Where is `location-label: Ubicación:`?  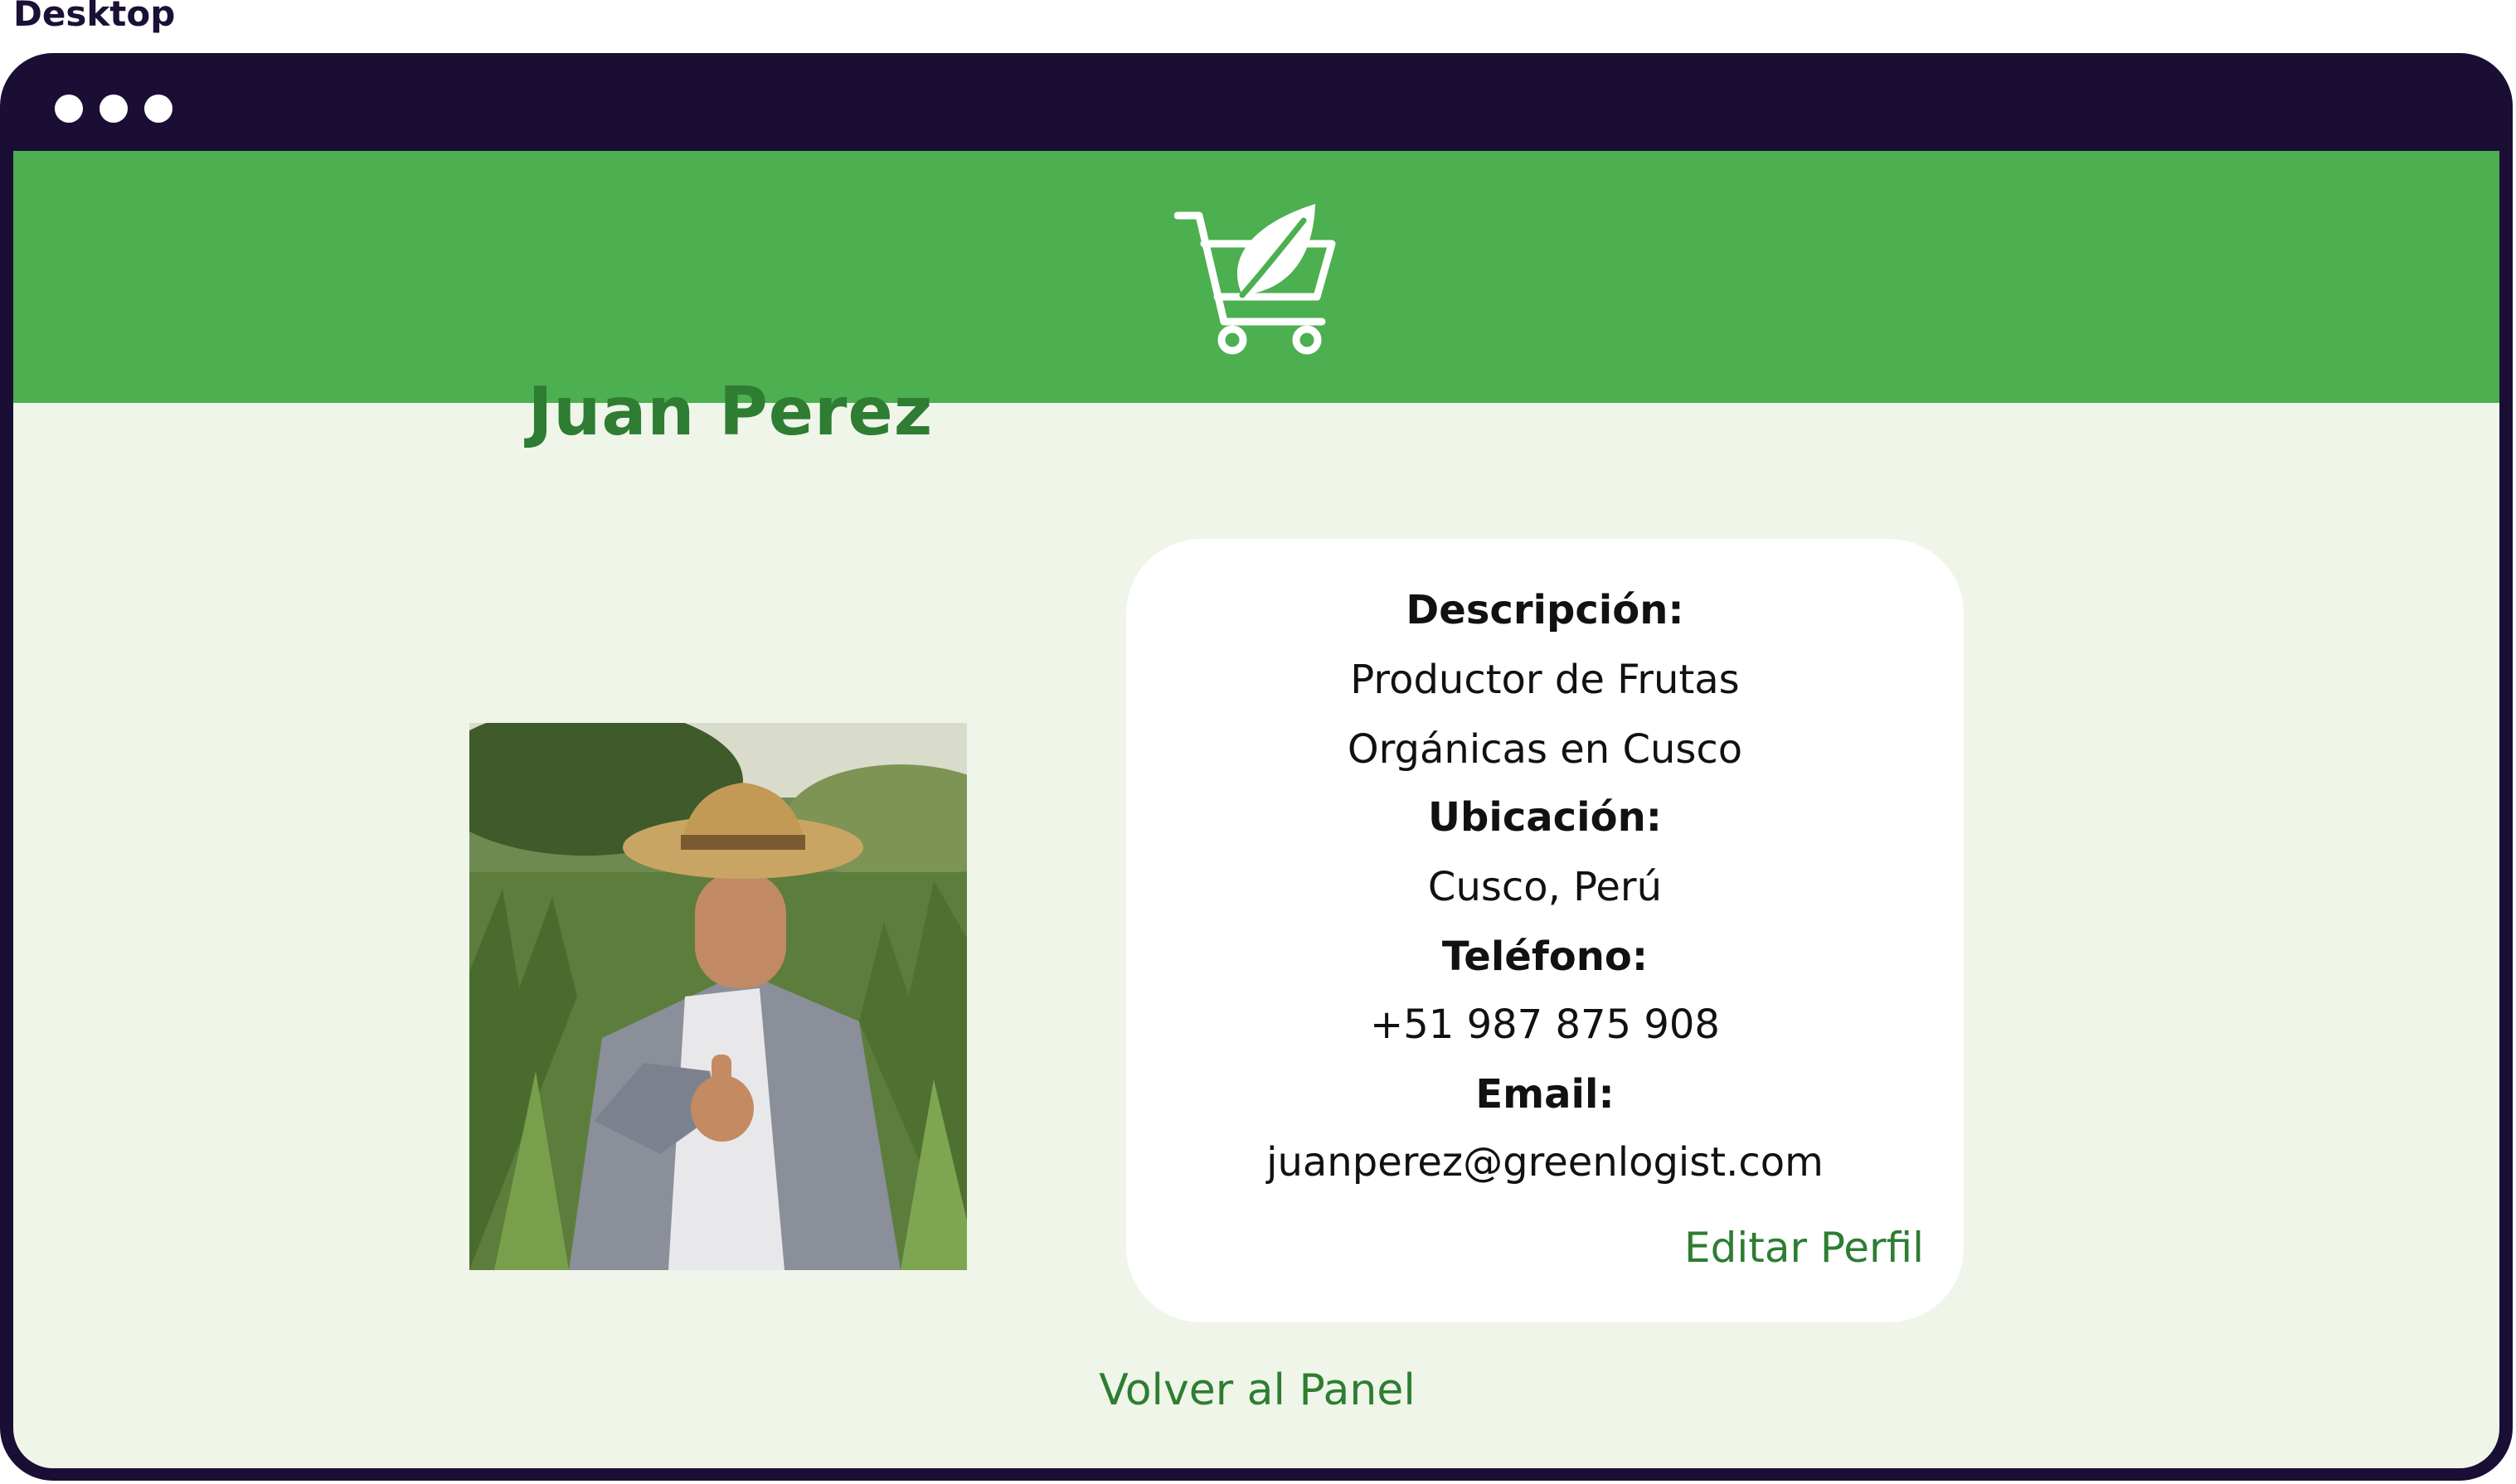
location-label: Ubicación: is located at coordinates (1545, 817).